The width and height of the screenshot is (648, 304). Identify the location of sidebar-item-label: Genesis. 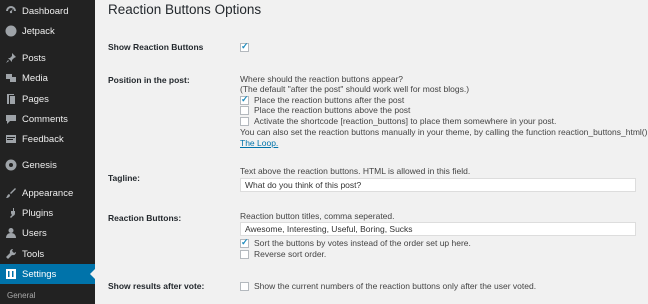
(39, 165).